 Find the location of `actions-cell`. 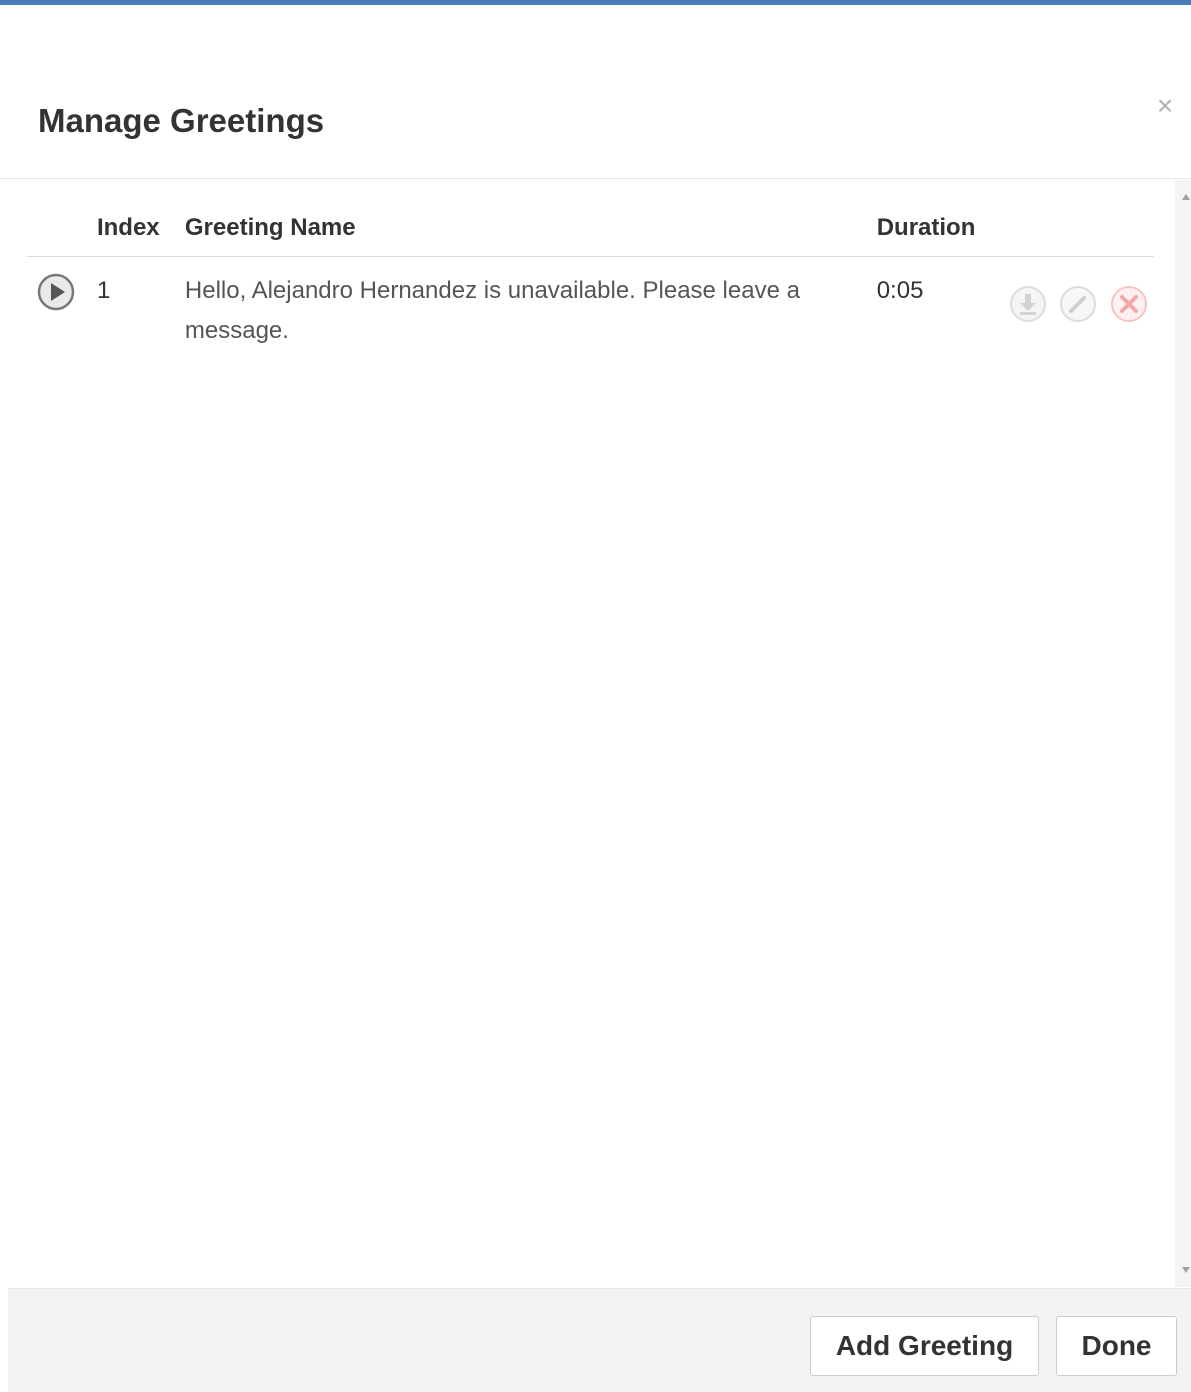

actions-cell is located at coordinates (1081, 304).